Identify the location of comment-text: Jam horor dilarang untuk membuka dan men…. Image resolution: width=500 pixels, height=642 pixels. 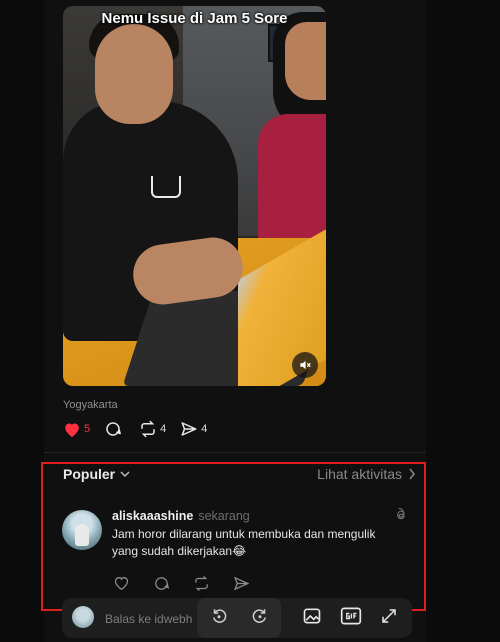
(244, 542).